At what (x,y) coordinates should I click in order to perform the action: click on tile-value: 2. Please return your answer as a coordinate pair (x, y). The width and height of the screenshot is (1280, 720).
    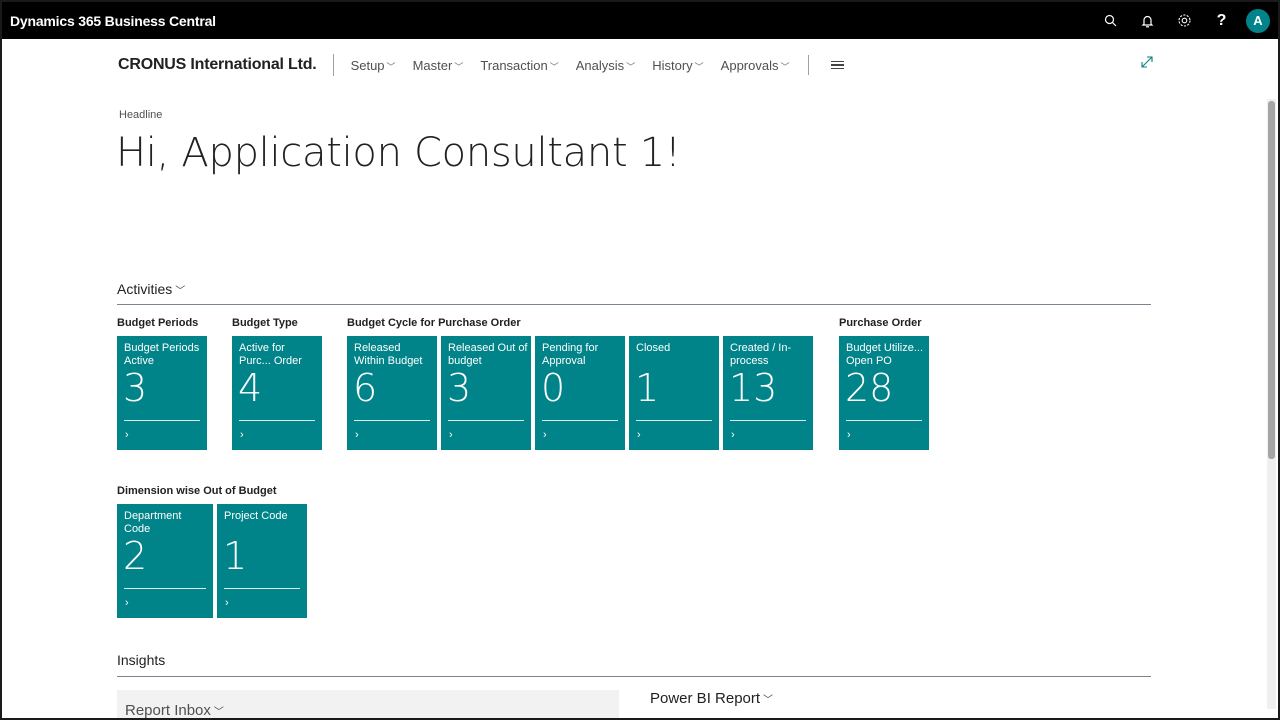
    Looking at the image, I should click on (135, 556).